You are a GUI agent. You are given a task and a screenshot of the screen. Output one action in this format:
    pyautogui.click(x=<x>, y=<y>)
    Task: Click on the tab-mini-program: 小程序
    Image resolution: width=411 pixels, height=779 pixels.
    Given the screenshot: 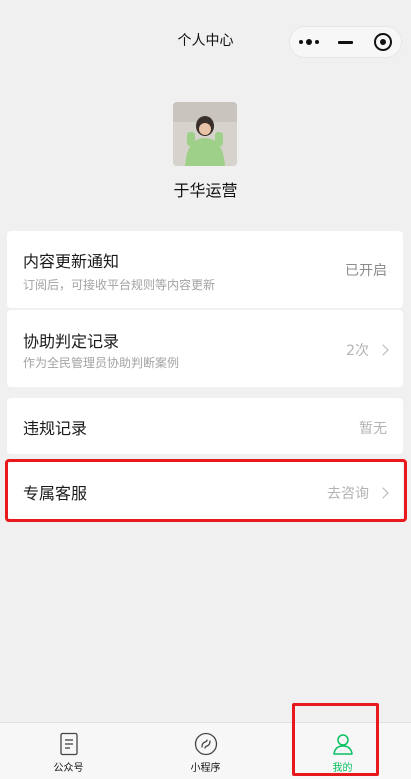 What is the action you would take?
    pyautogui.click(x=205, y=751)
    